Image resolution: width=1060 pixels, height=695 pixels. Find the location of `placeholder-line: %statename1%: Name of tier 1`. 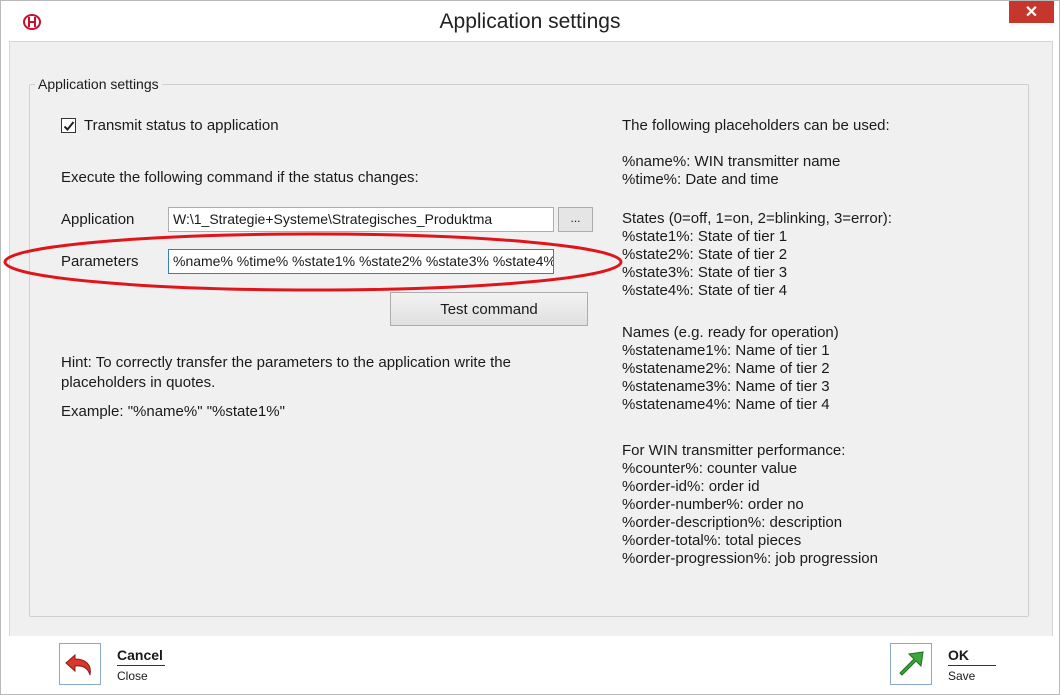

placeholder-line: %statename1%: Name of tier 1 is located at coordinates (726, 350).